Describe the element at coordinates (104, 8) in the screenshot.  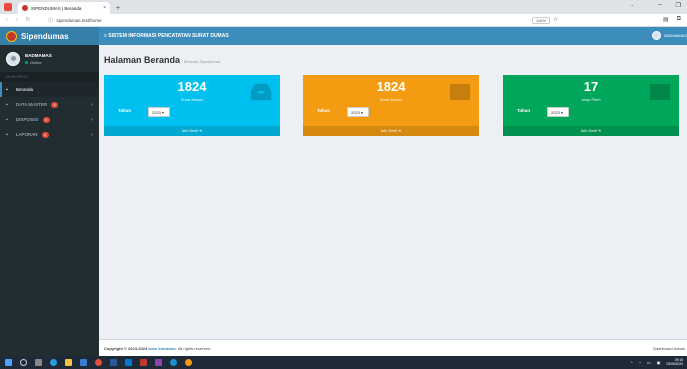
I see `tab-close-icon: ×` at that location.